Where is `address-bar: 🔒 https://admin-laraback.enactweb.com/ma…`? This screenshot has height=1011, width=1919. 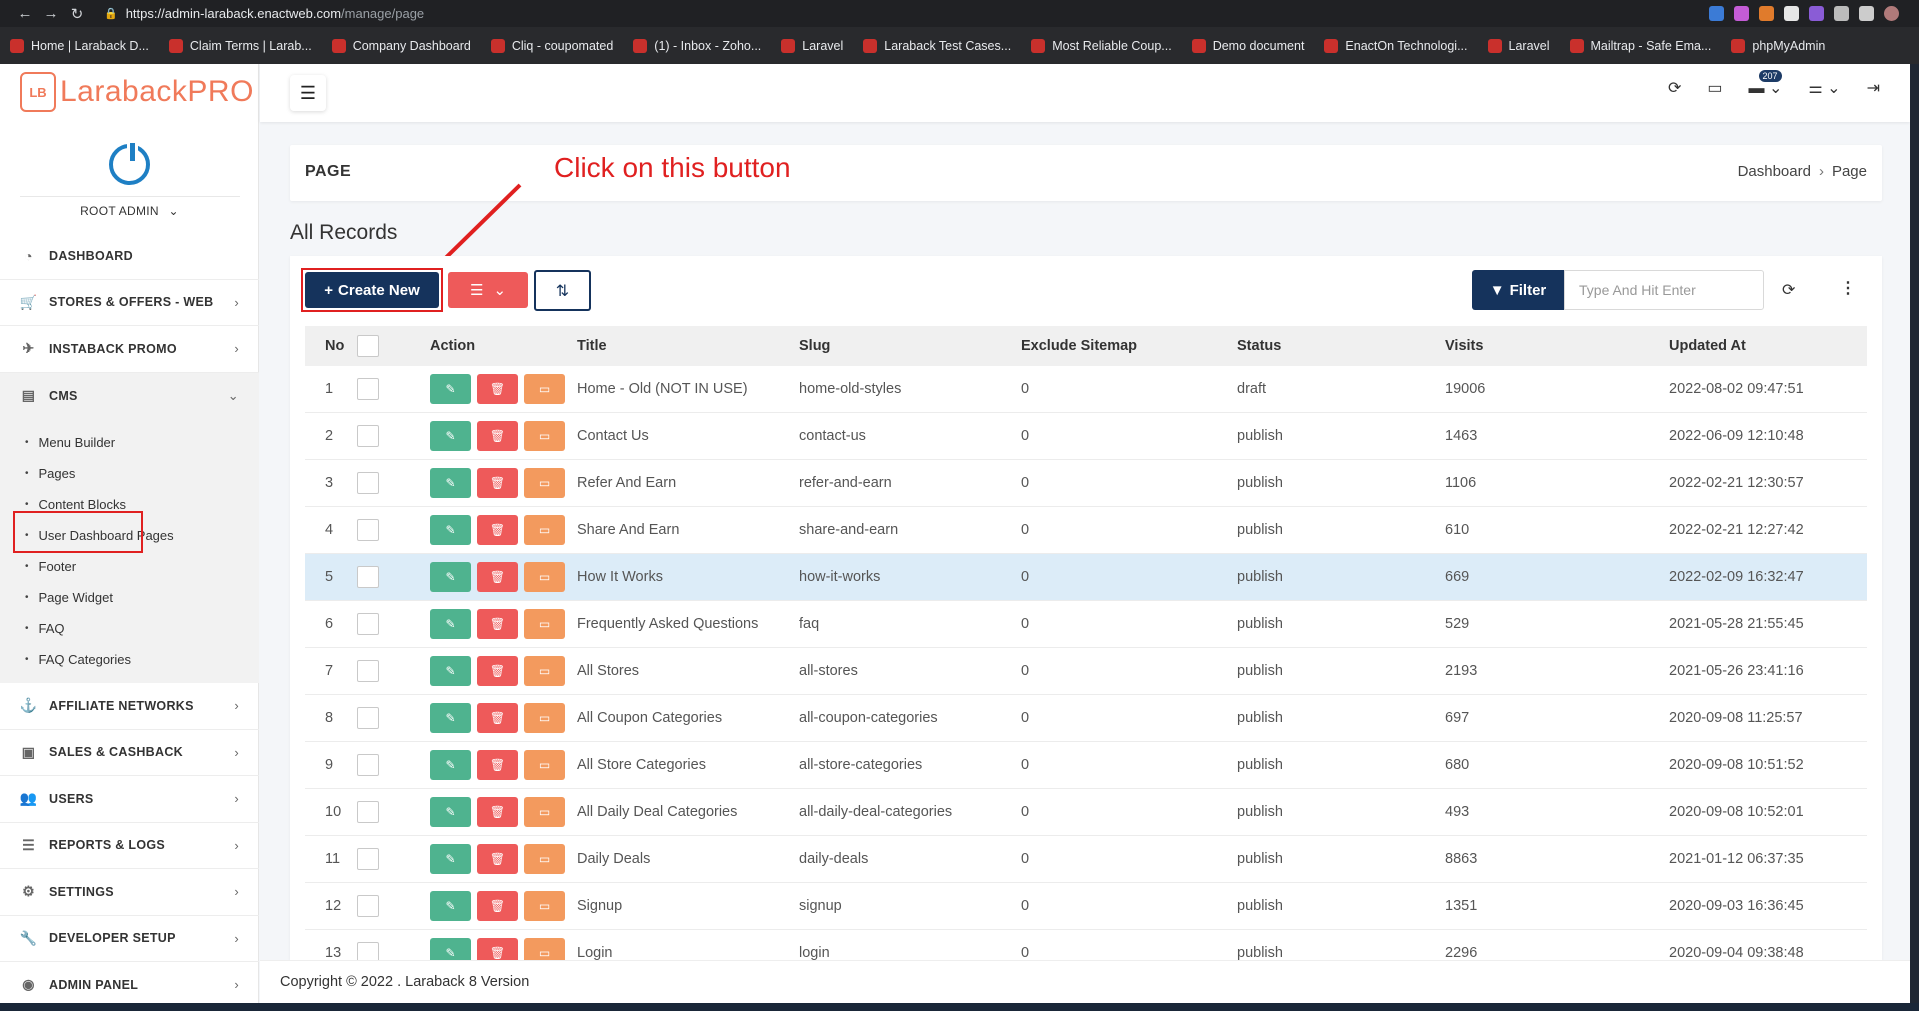
address-bar: 🔒 https://admin-laraback.enactweb.com/ma… is located at coordinates (754, 13).